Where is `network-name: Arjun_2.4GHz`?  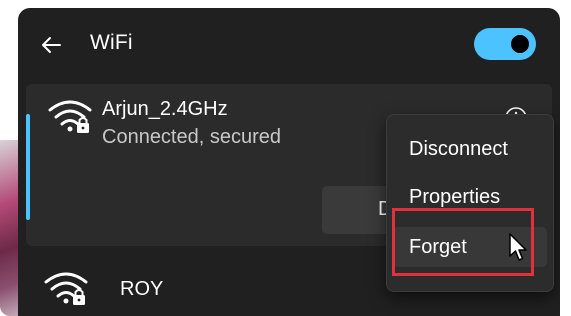
network-name: Arjun_2.4GHz is located at coordinates (165, 109).